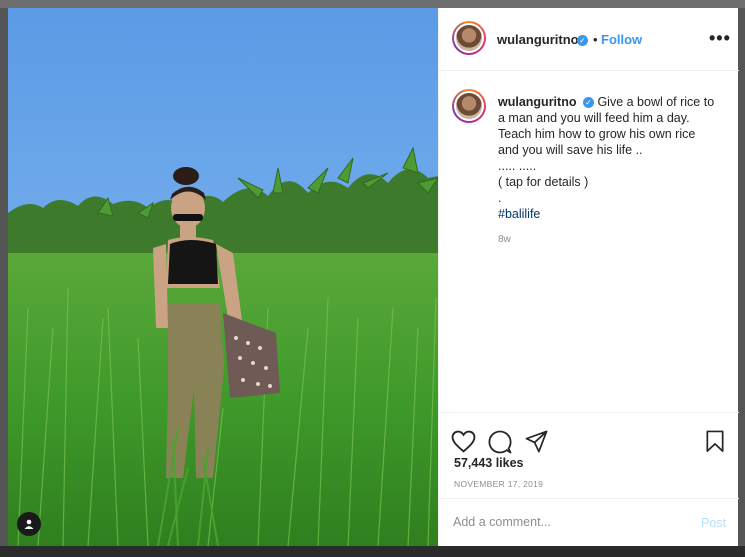 The height and width of the screenshot is (557, 745). What do you see at coordinates (489, 463) in the screenshot?
I see `likes-count: 57,443 likes` at bounding box center [489, 463].